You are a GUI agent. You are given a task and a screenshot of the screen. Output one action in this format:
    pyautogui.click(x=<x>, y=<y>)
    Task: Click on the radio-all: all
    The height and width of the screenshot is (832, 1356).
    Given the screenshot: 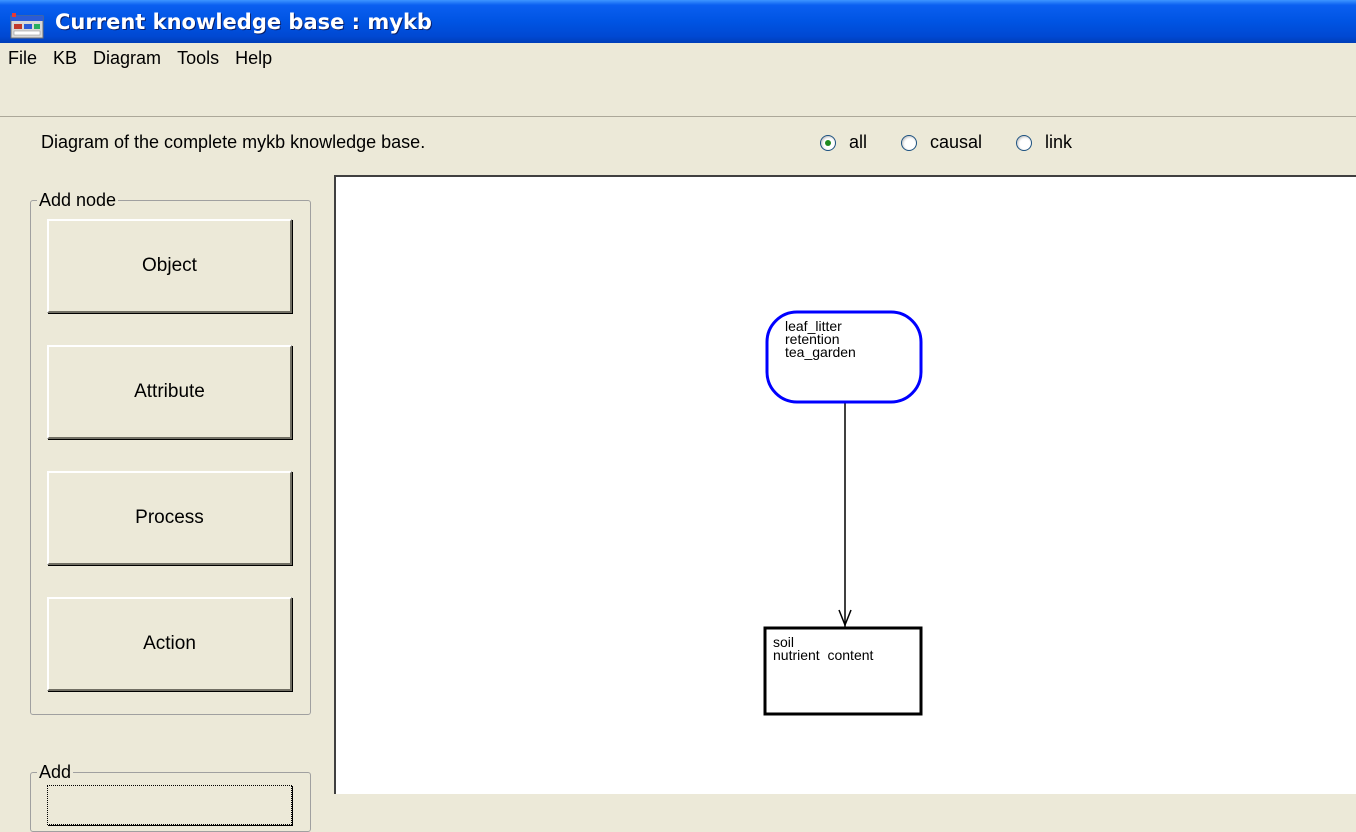 What is the action you would take?
    pyautogui.click(x=843, y=142)
    